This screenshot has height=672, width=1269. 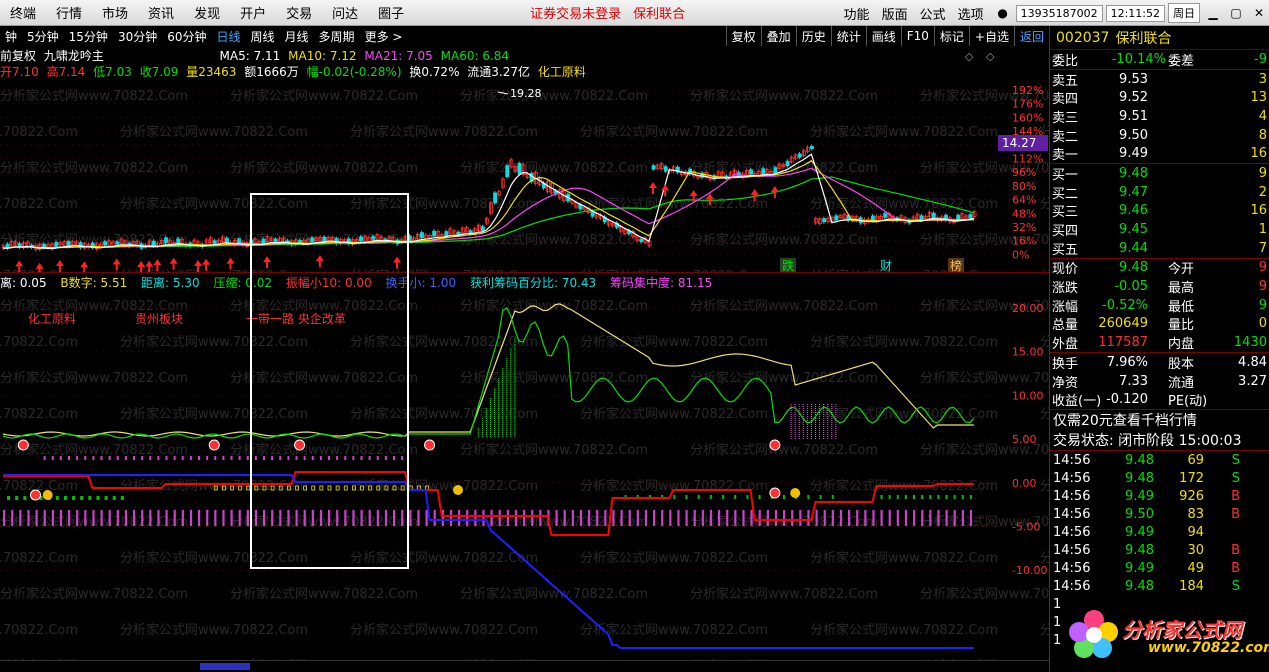 What do you see at coordinates (354, 72) in the screenshot?
I see `amplitude-value: 幅-0.02(-0.28%)` at bounding box center [354, 72].